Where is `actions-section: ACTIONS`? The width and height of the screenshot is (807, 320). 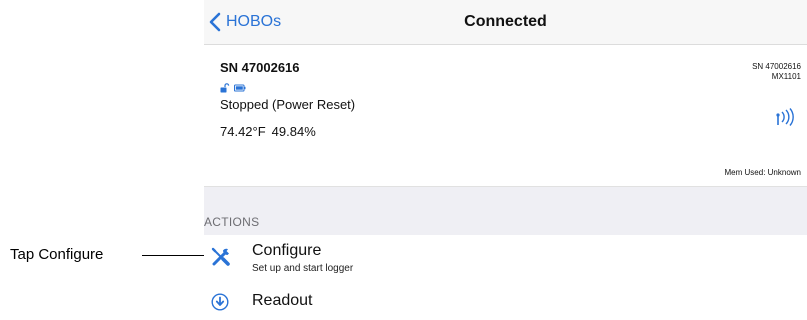 actions-section: ACTIONS is located at coordinates (505, 211).